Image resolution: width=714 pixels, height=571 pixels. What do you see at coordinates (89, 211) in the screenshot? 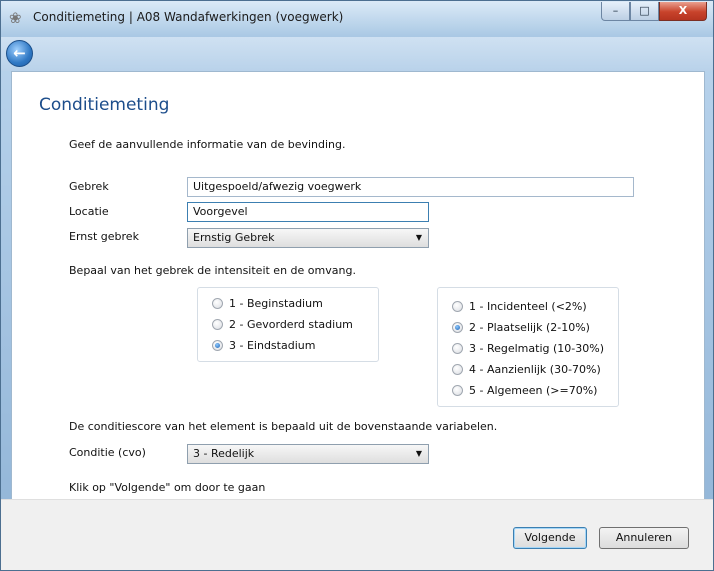
I see `locatie-label: Locatie` at bounding box center [89, 211].